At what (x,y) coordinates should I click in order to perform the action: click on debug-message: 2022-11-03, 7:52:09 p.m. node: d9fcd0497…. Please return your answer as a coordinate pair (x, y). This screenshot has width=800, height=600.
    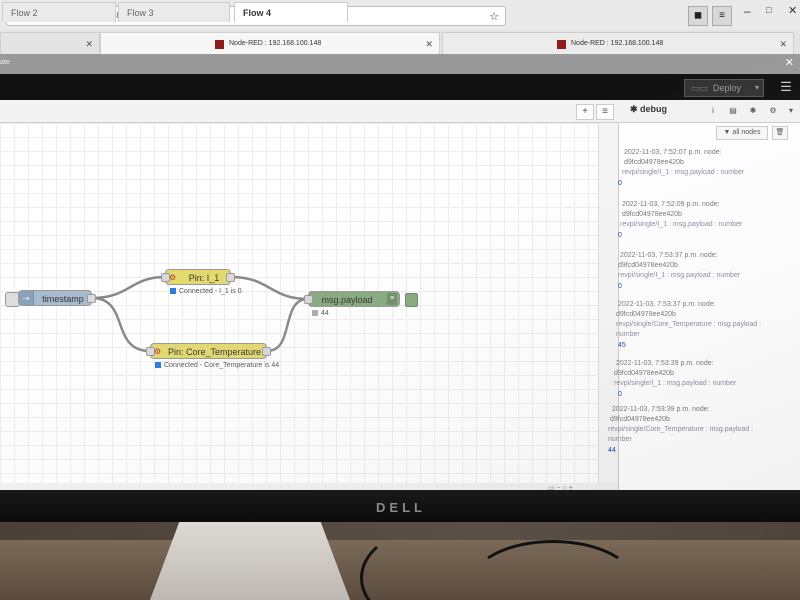
    Looking at the image, I should click on (699, 221).